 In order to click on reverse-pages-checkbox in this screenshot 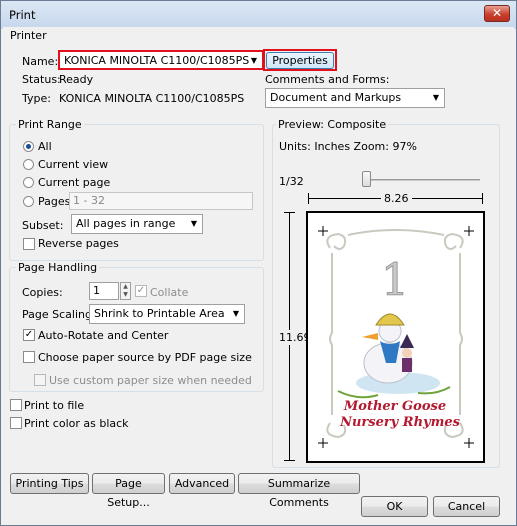, I will do `click(29, 244)`.